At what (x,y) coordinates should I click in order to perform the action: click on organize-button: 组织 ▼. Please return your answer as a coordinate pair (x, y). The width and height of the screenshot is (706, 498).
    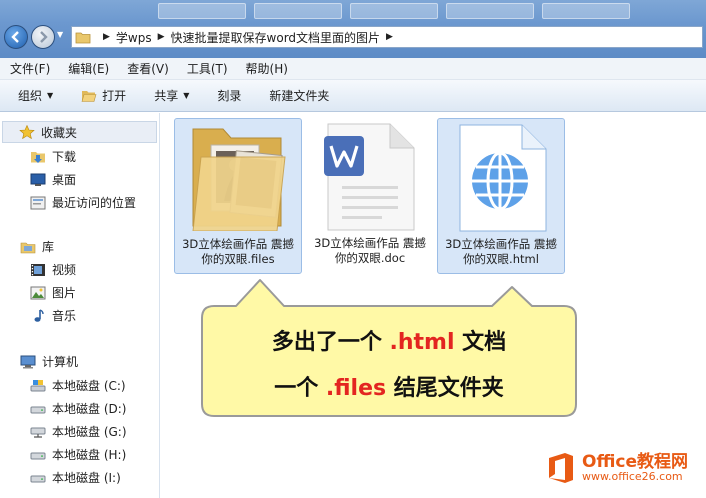
    Looking at the image, I should click on (35, 95).